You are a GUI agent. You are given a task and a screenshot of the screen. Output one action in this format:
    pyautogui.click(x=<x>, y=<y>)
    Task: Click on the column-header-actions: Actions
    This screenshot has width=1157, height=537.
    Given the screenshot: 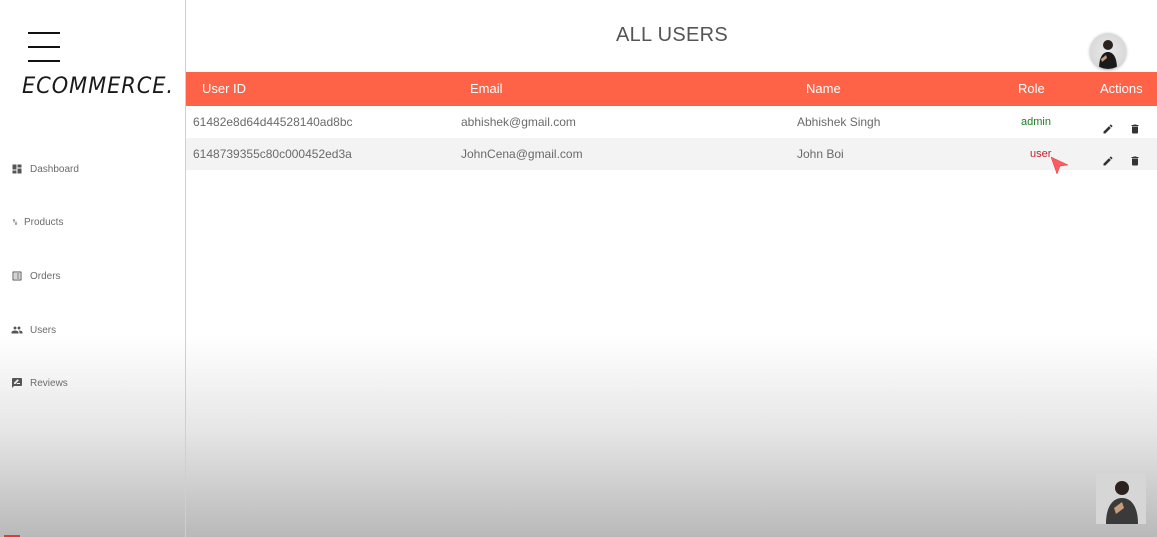 What is the action you would take?
    pyautogui.click(x=1121, y=89)
    